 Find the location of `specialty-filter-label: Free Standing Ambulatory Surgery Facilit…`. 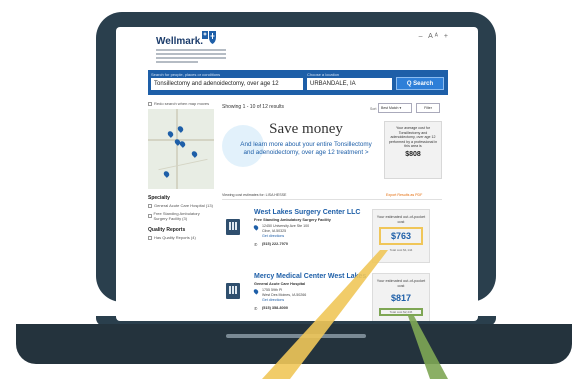

specialty-filter-label: Free Standing Ambulatory Surgery Facilit… is located at coordinates (176, 216).